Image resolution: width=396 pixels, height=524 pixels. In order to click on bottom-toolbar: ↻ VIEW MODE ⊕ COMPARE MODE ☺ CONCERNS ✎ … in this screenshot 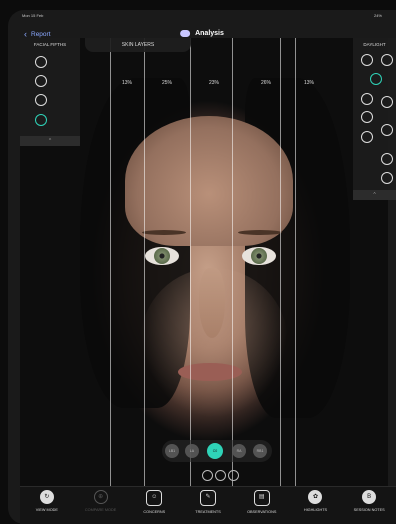, I will do `click(208, 505)`.